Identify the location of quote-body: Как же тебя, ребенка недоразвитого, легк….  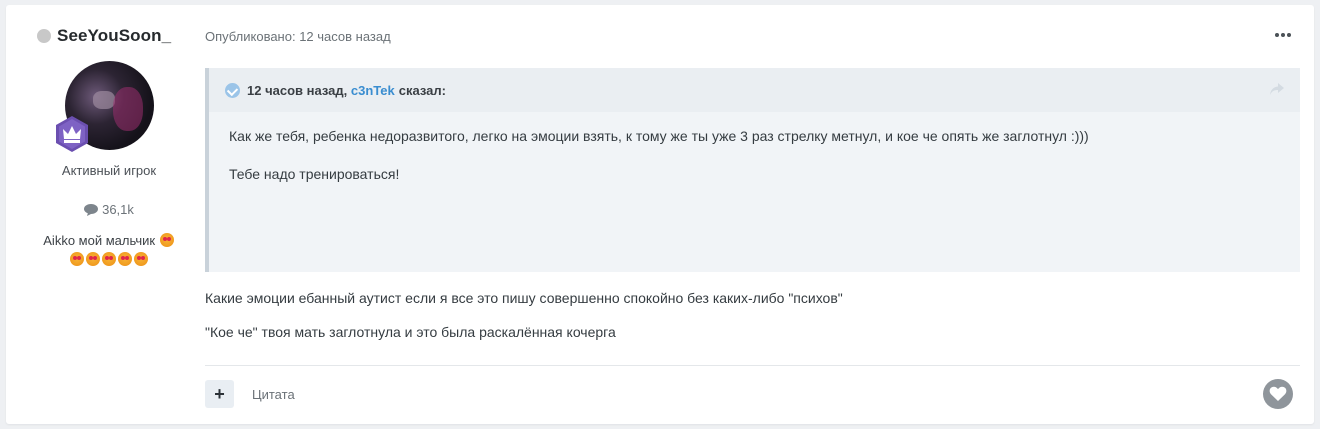
(754, 148).